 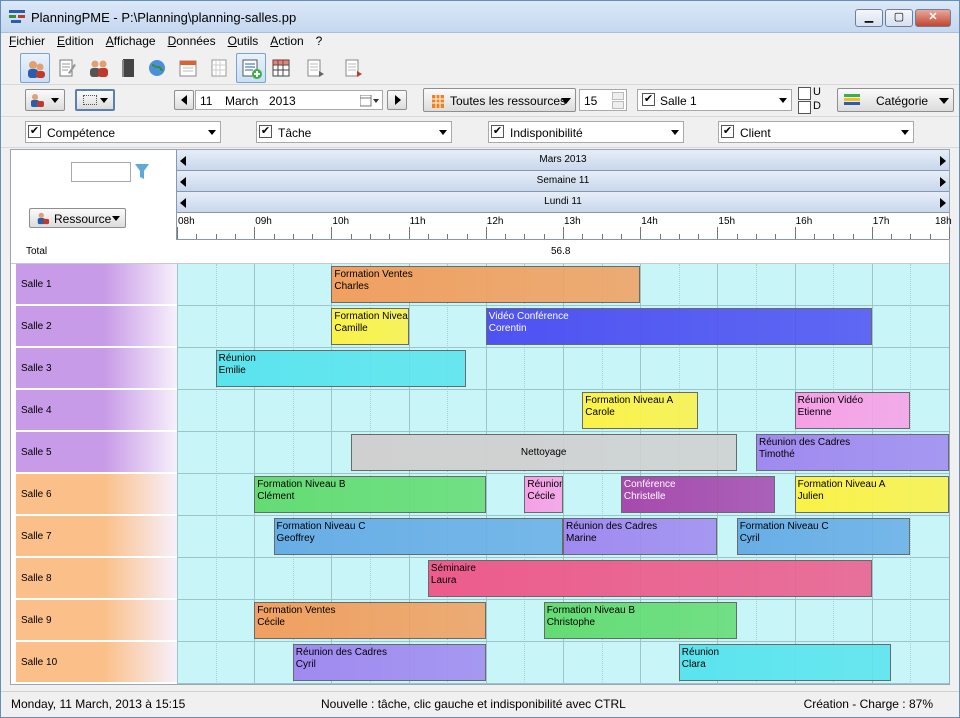 What do you see at coordinates (899, 18) in the screenshot?
I see `maximize-button: ▢` at bounding box center [899, 18].